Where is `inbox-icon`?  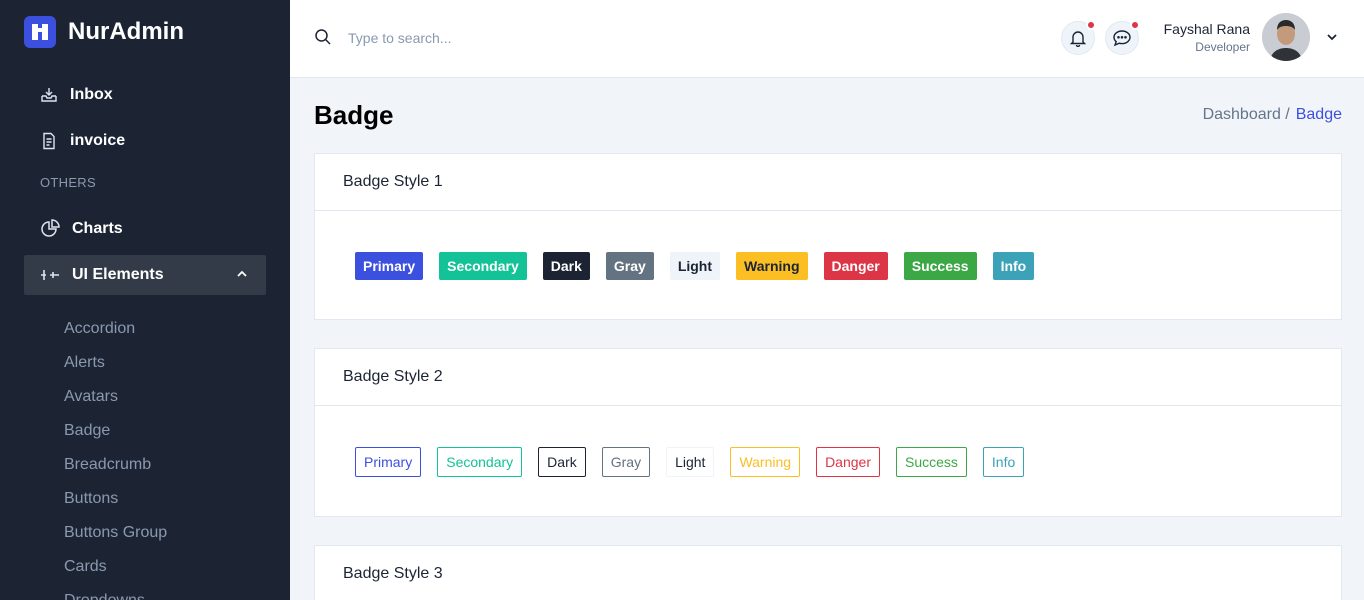 inbox-icon is located at coordinates (49, 95).